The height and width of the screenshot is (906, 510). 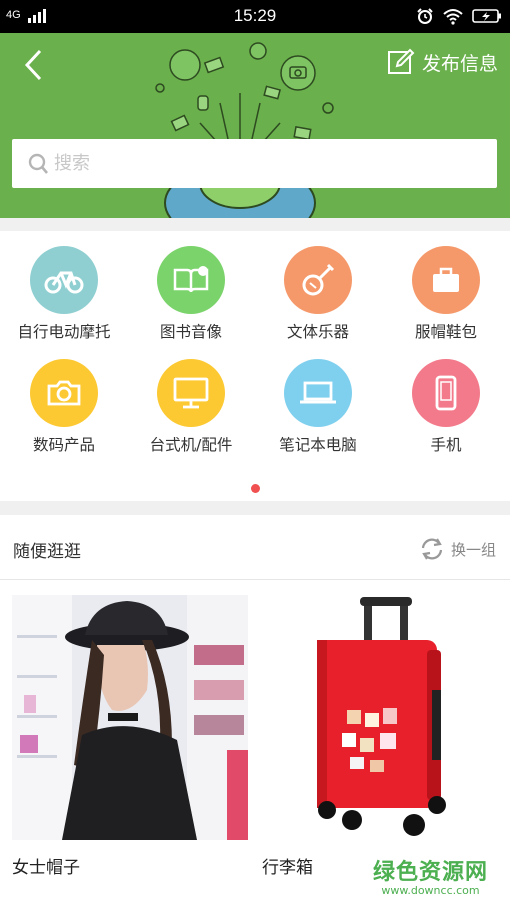 I want to click on publish-label: 发布信息, so click(x=459, y=63).